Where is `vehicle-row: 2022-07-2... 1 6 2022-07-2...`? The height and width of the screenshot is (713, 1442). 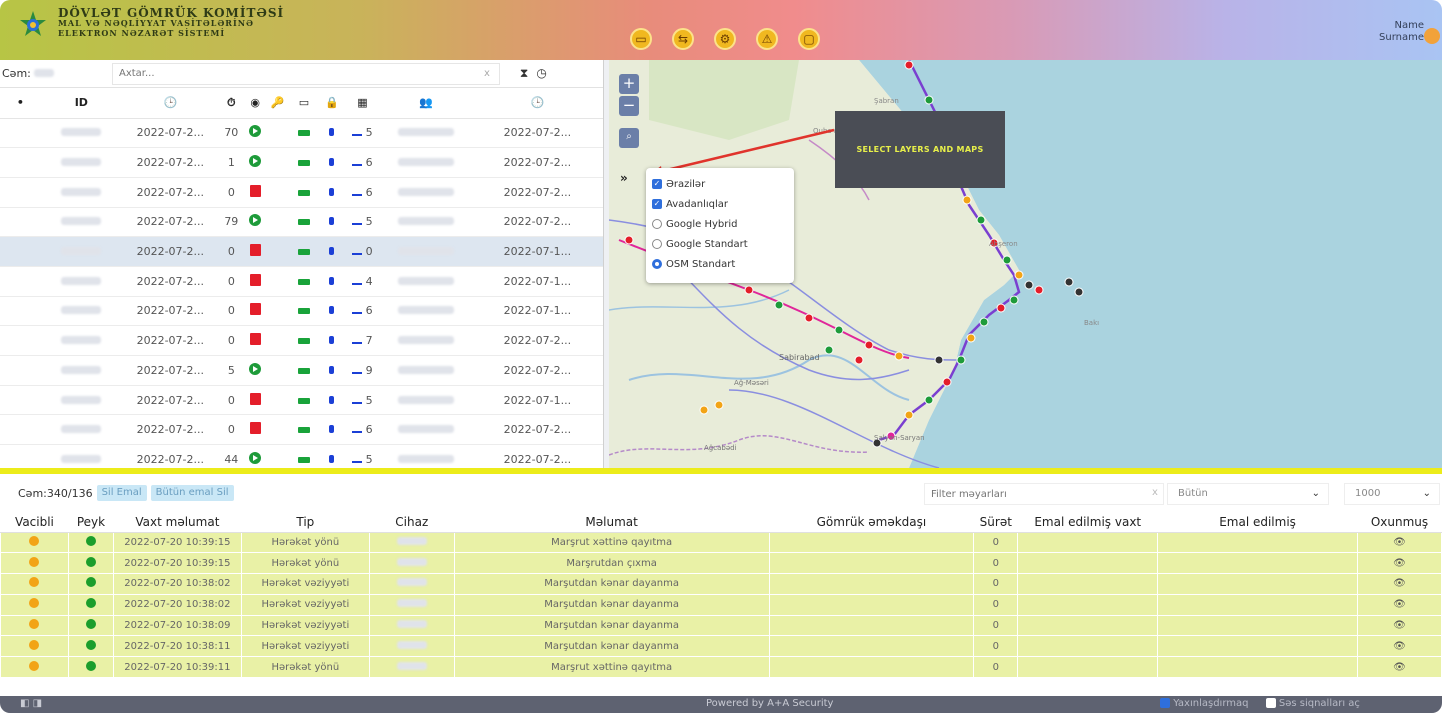 vehicle-row: 2022-07-2... 1 6 2022-07-2... is located at coordinates (301, 162).